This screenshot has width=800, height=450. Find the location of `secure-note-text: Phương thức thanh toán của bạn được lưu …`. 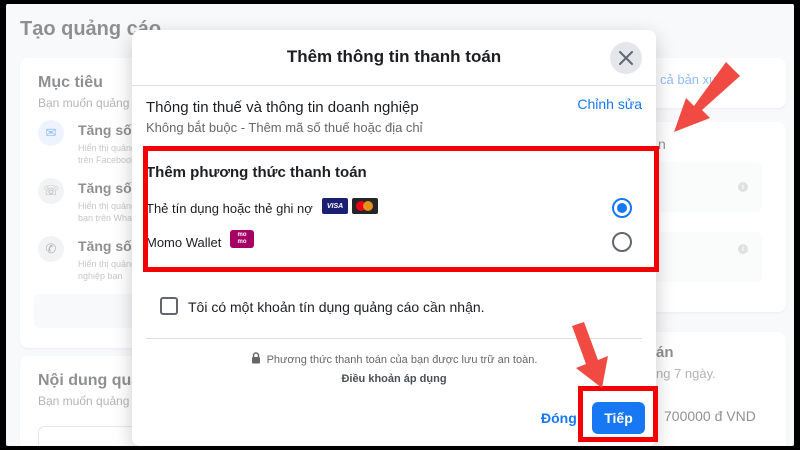

secure-note-text: Phương thức thanh toán của bạn được lưu … is located at coordinates (402, 360).